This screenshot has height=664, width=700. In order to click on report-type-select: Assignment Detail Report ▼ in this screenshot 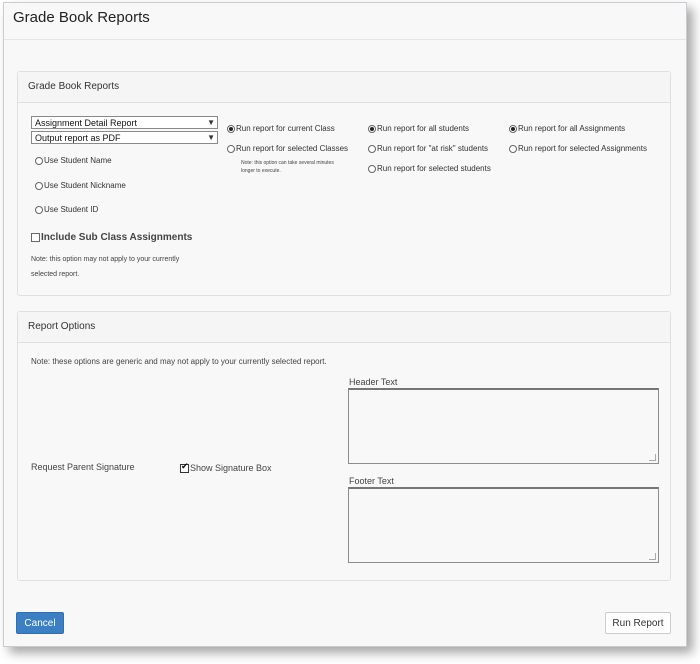, I will do `click(124, 122)`.